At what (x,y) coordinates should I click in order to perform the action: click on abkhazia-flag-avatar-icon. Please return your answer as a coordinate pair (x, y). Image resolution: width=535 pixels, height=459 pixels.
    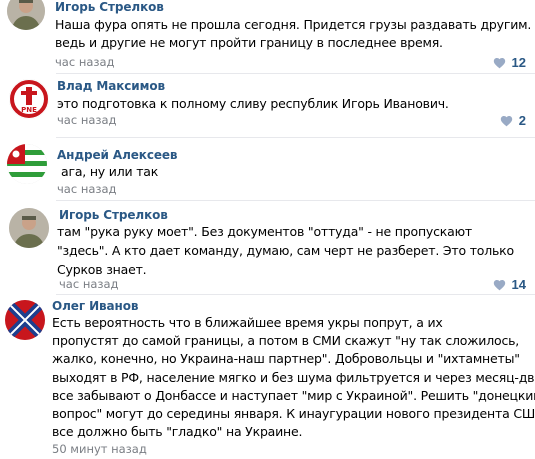
    Looking at the image, I should click on (27, 164).